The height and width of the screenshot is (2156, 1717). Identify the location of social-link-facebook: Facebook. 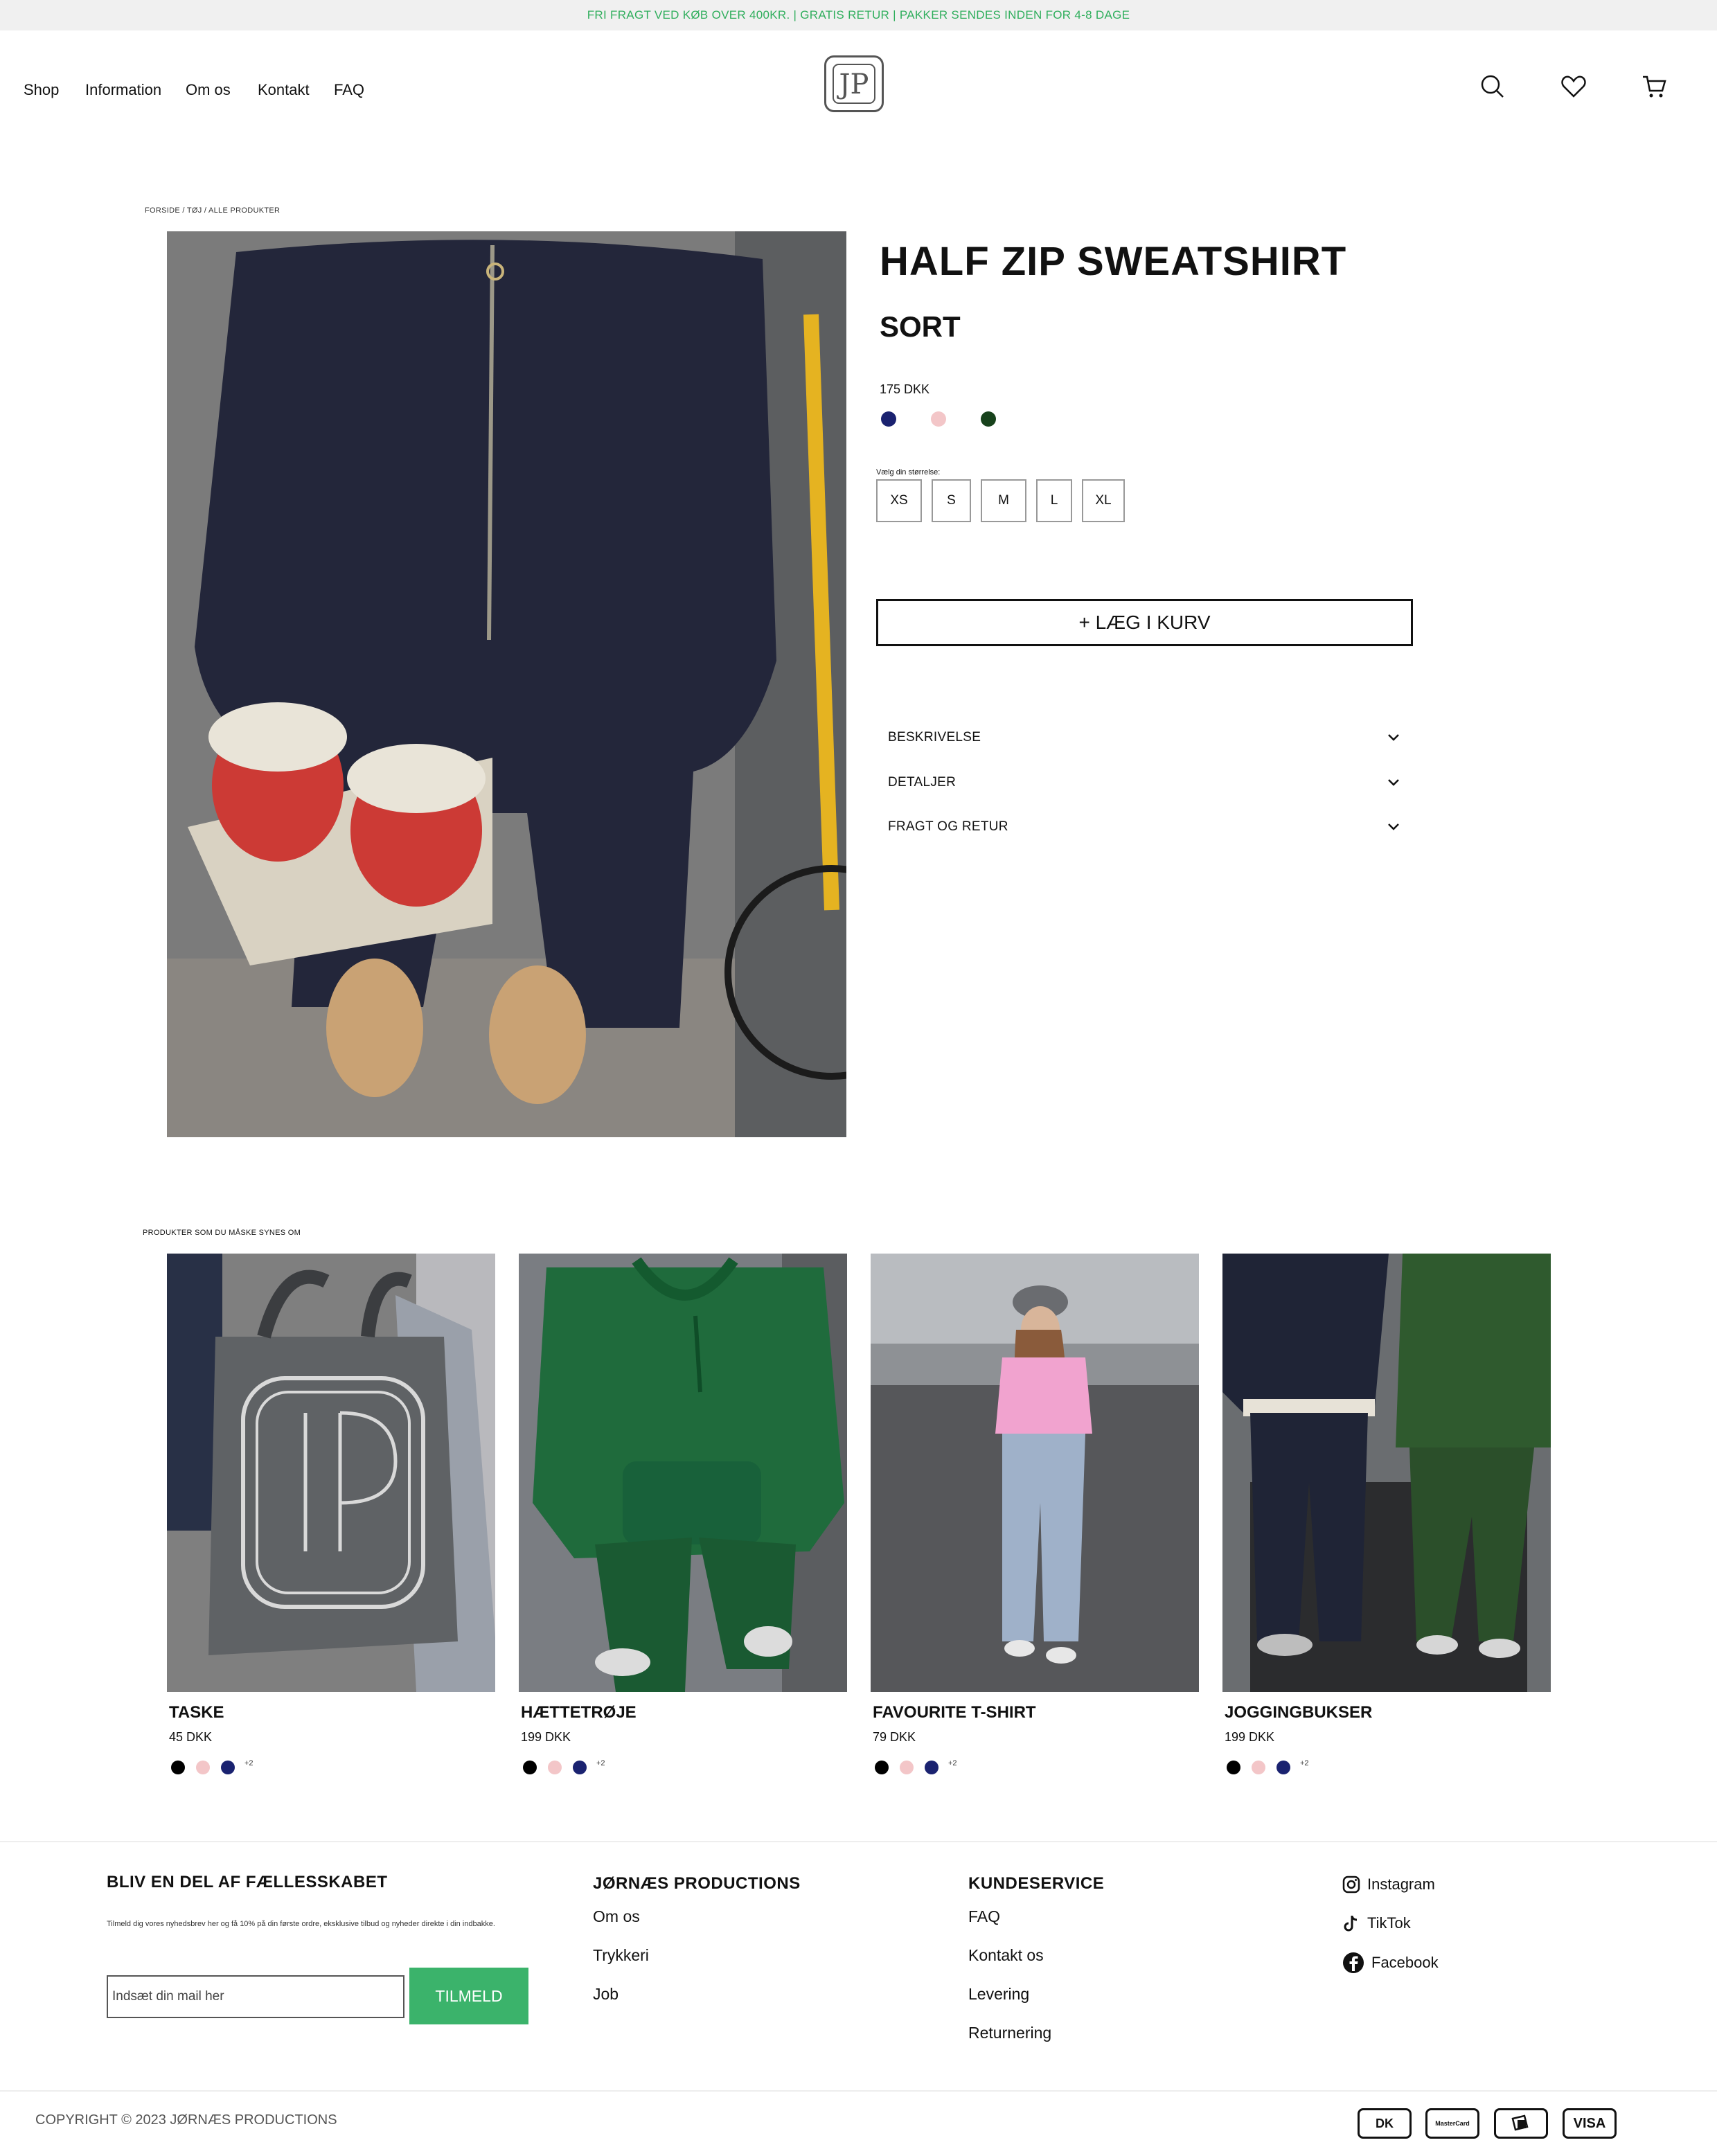
(1390, 1963).